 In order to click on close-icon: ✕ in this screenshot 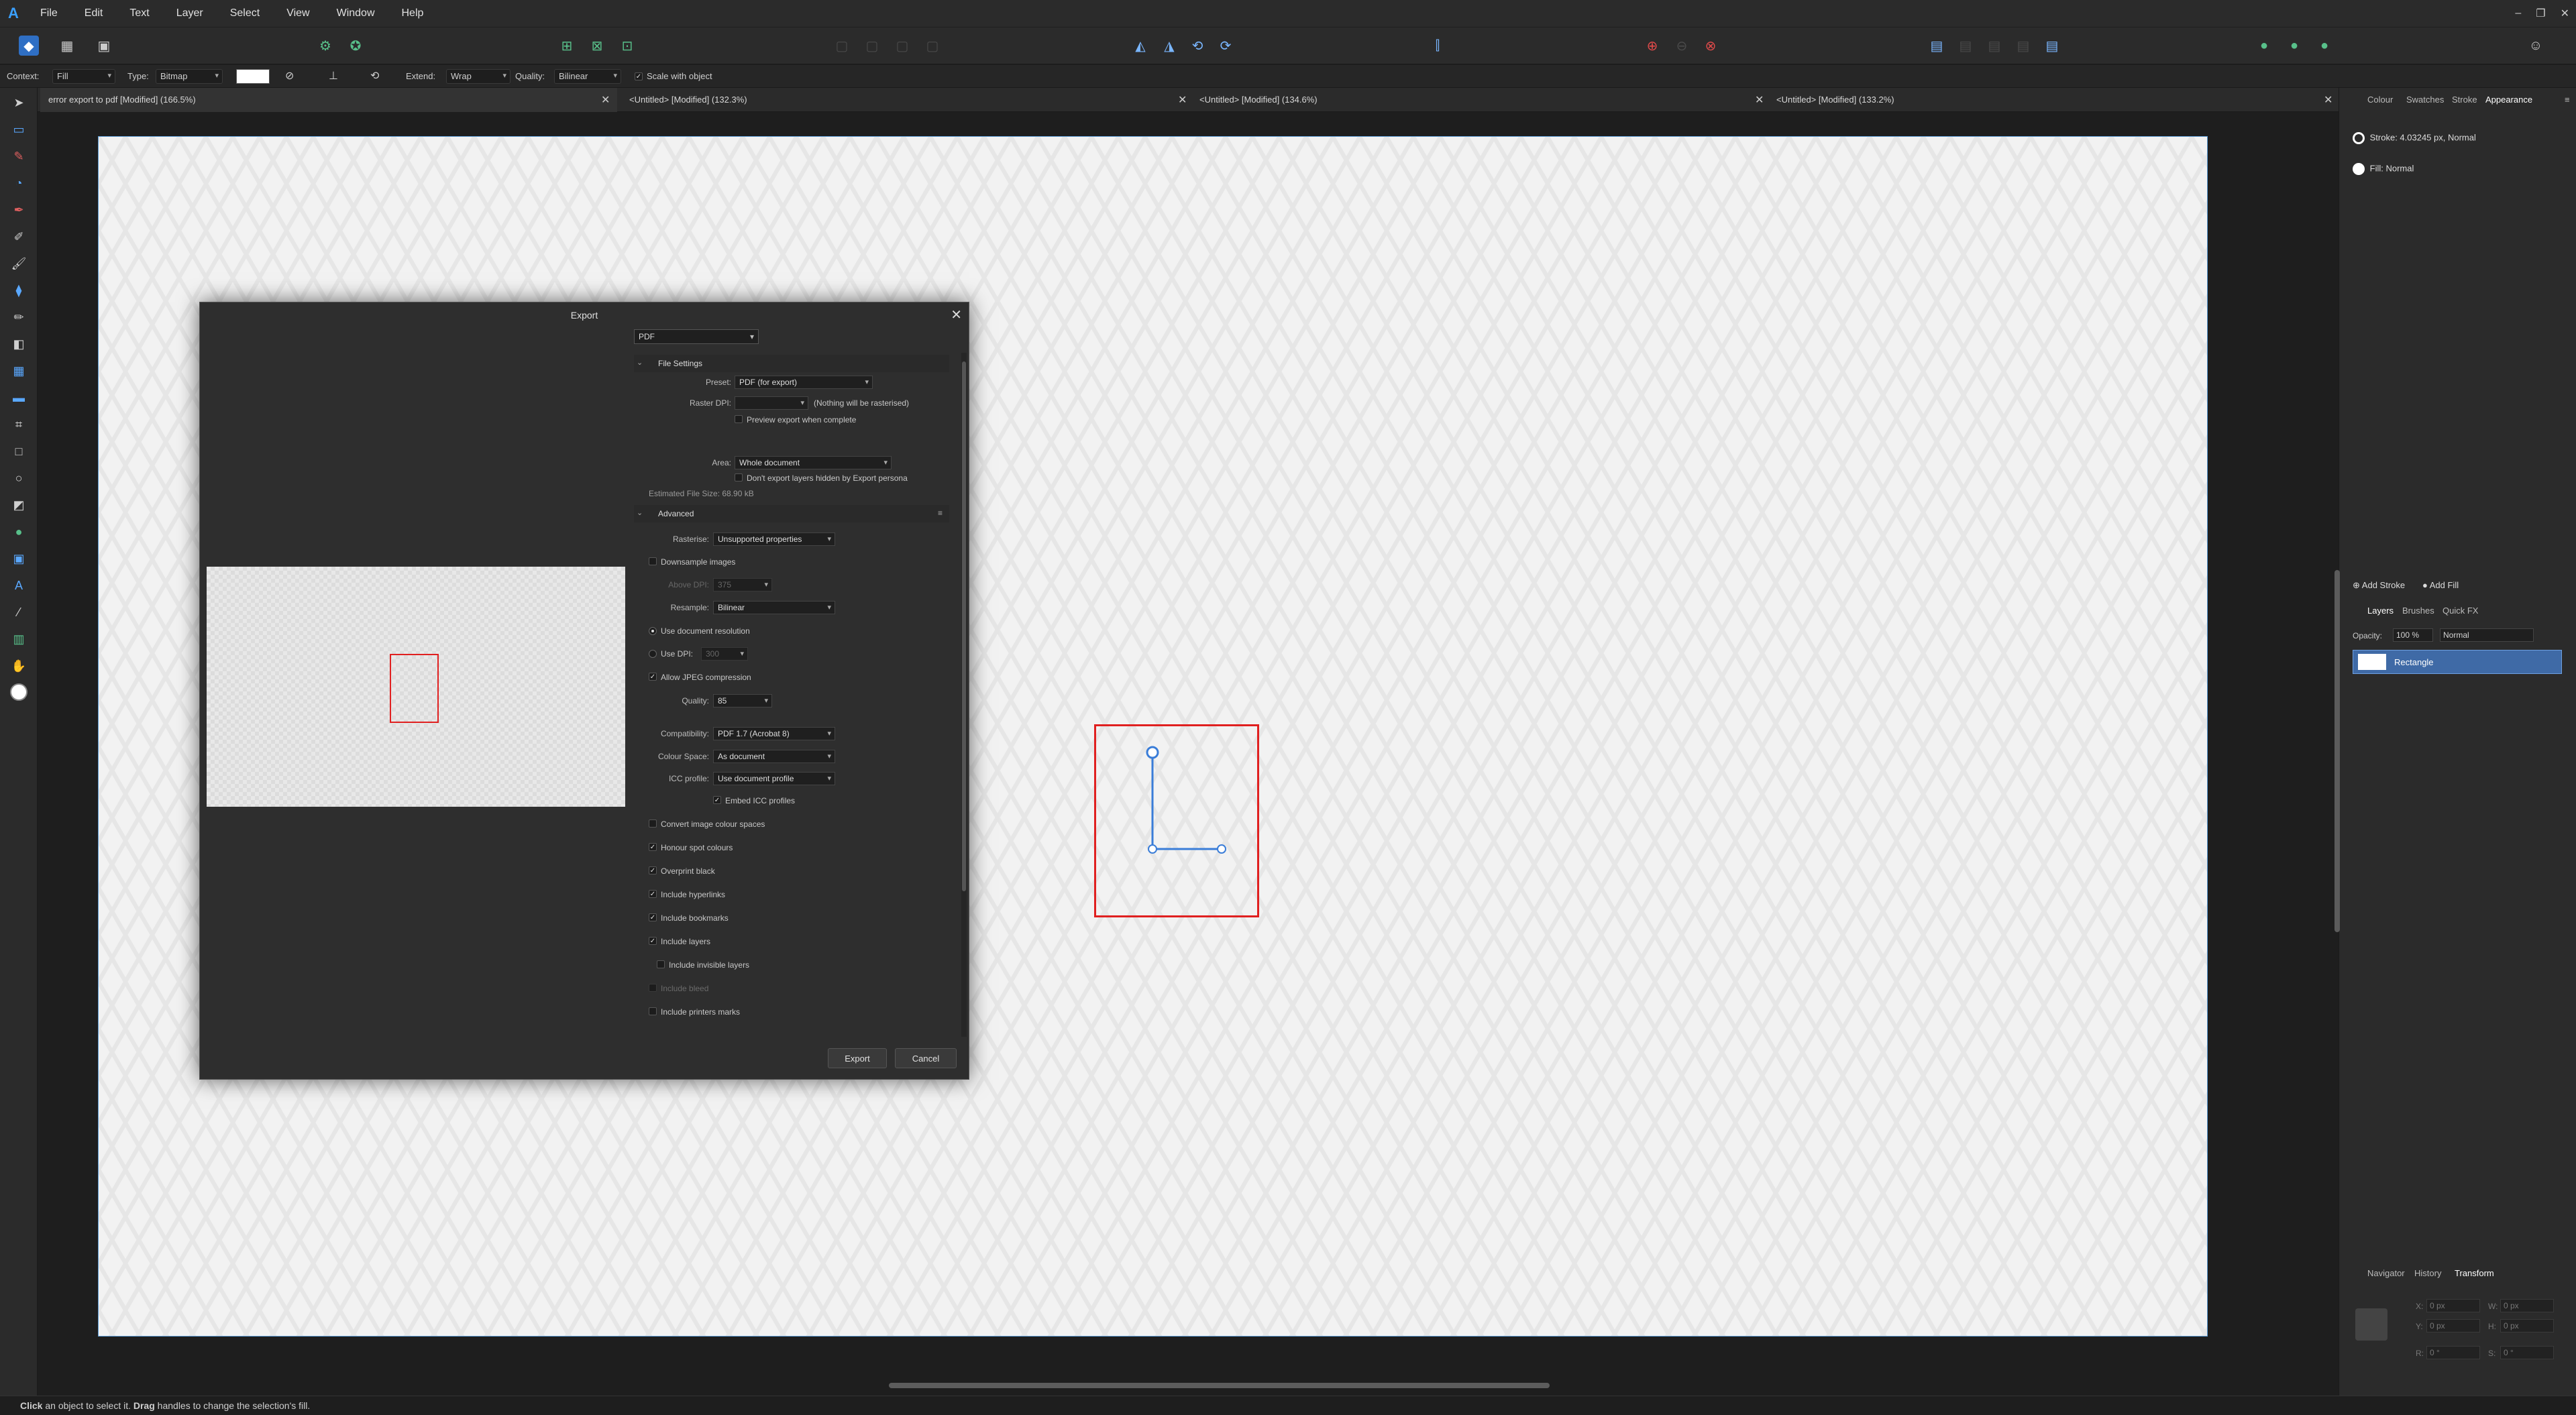, I will do `click(956, 314)`.